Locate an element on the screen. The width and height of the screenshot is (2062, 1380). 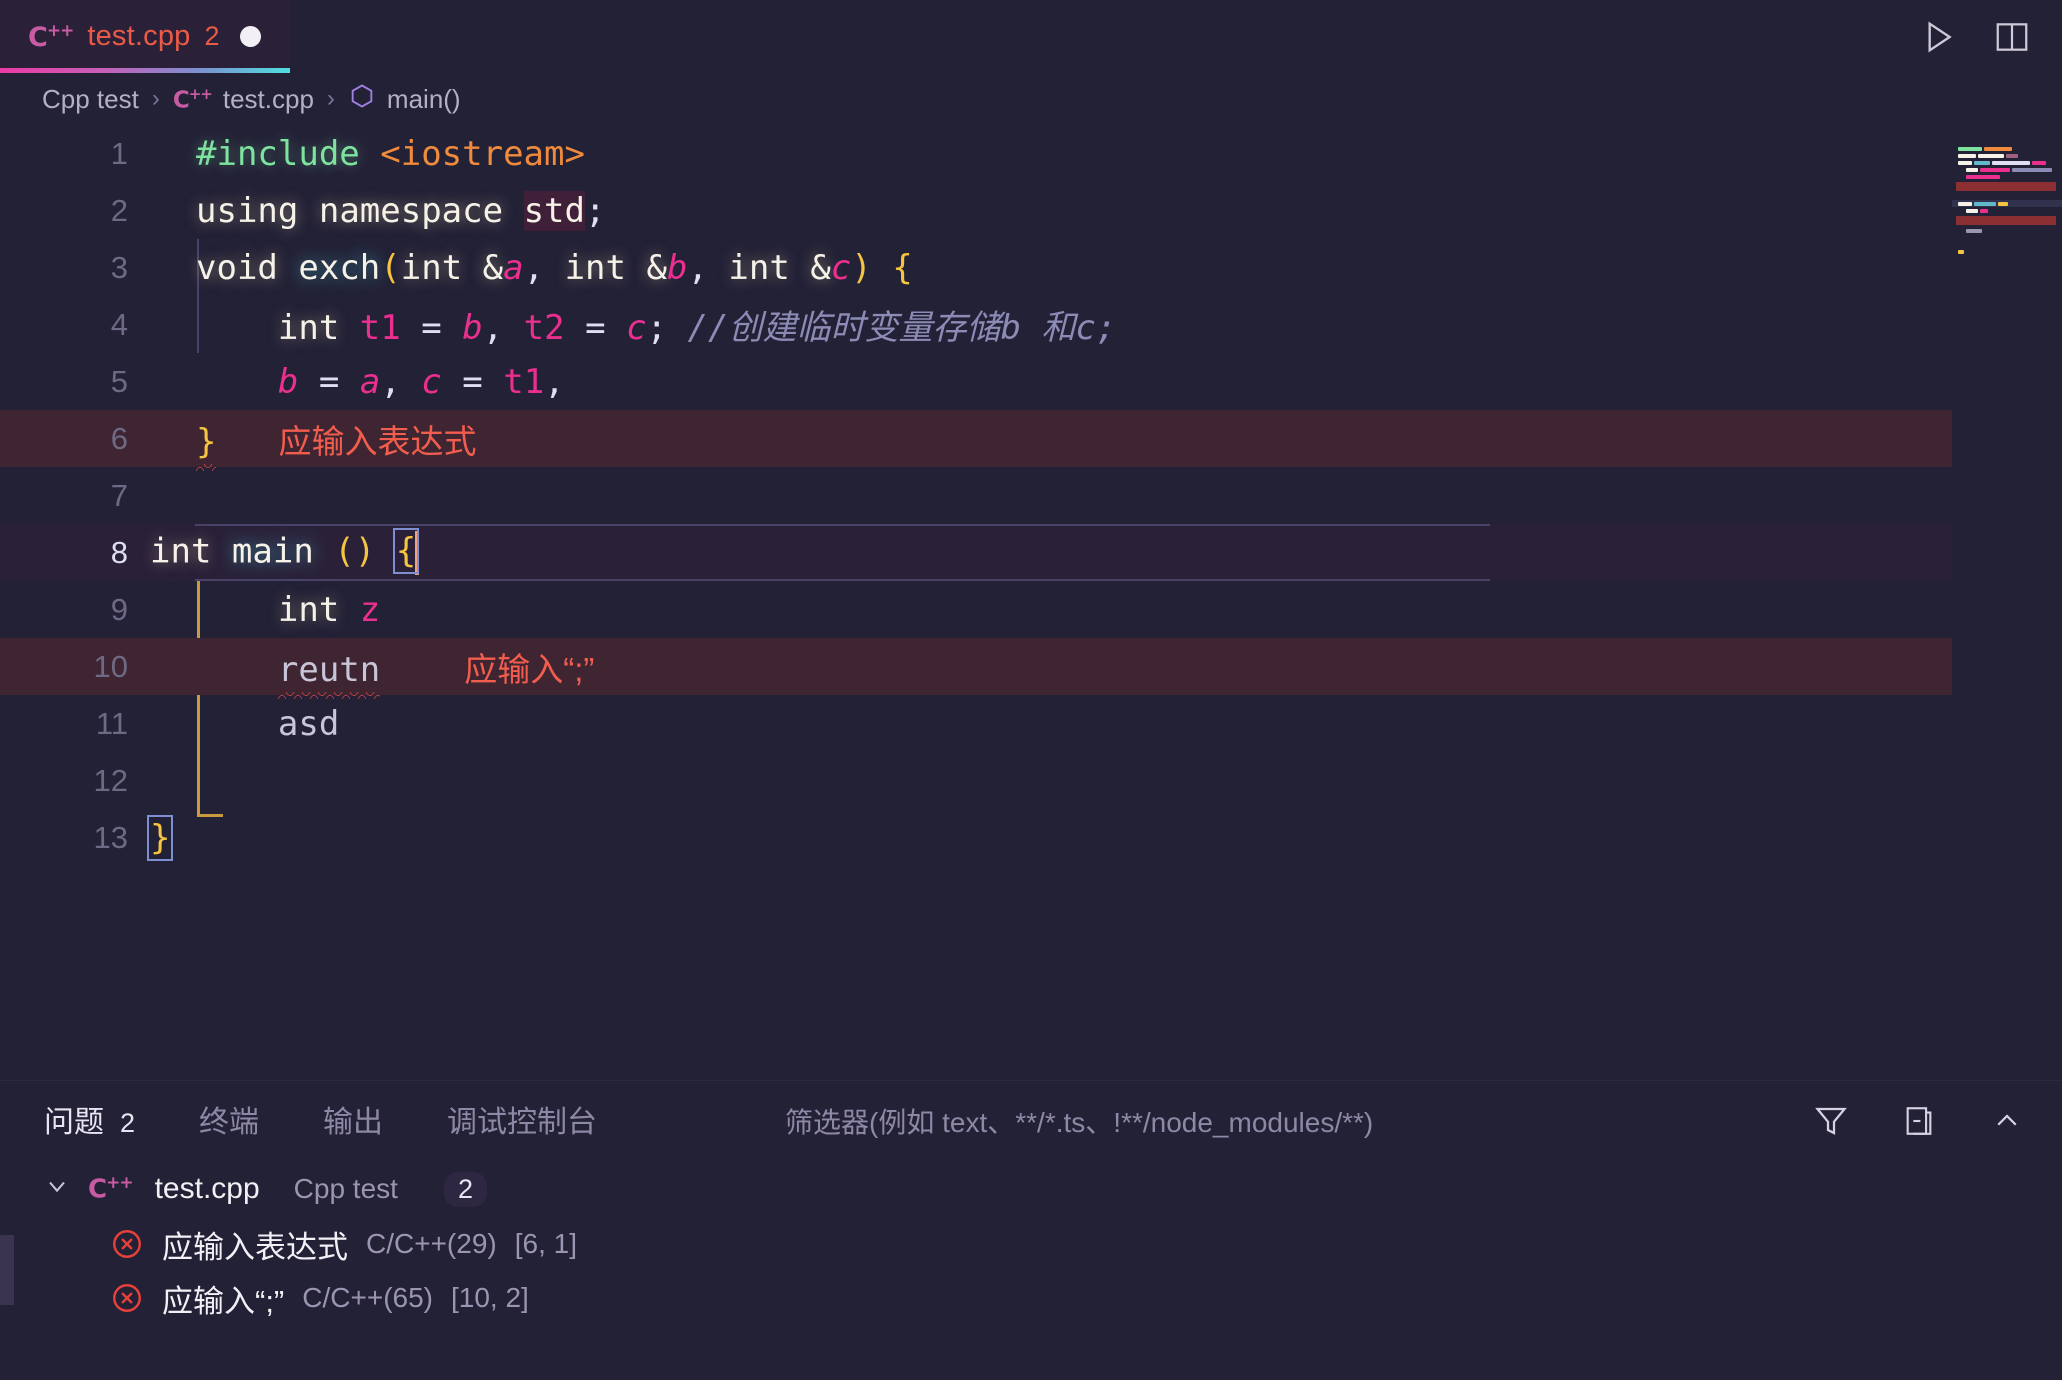
token-p2-name: b is located at coordinates (677, 267).